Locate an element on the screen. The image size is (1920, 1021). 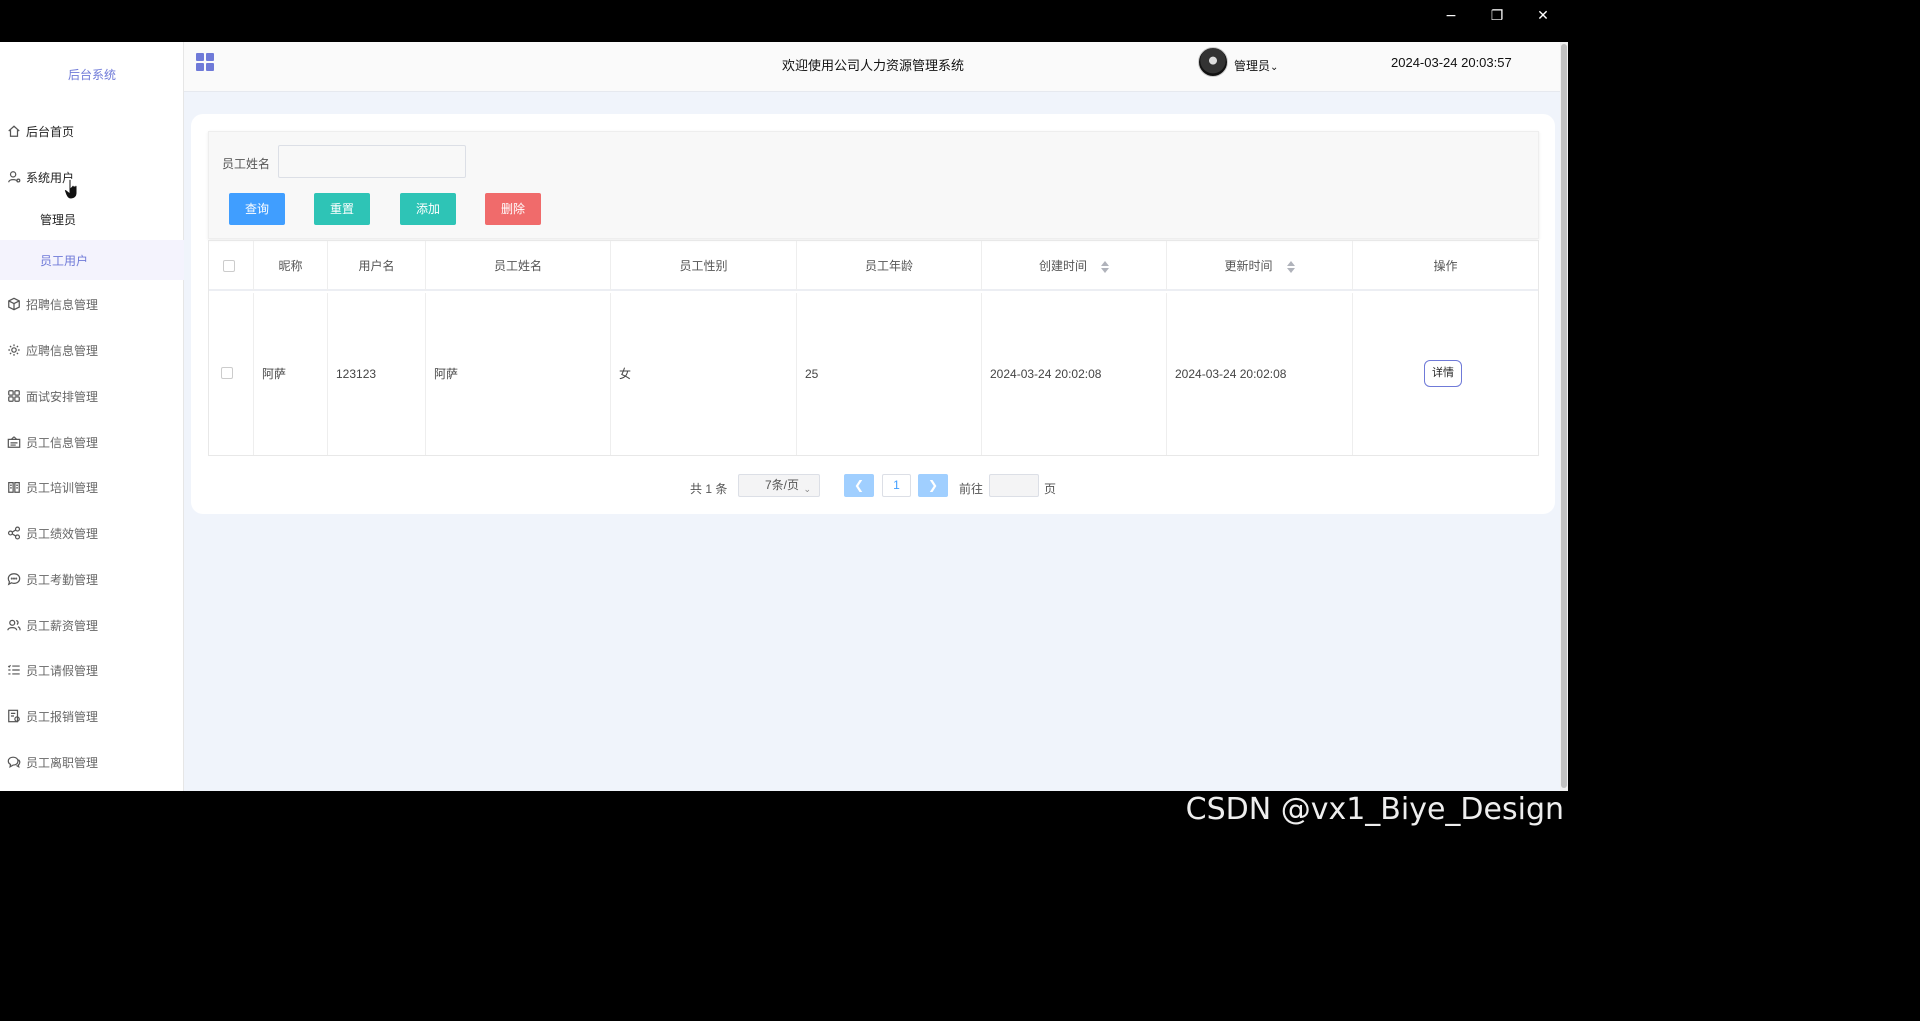
column-header-actions: 操作 is located at coordinates (1445, 266).